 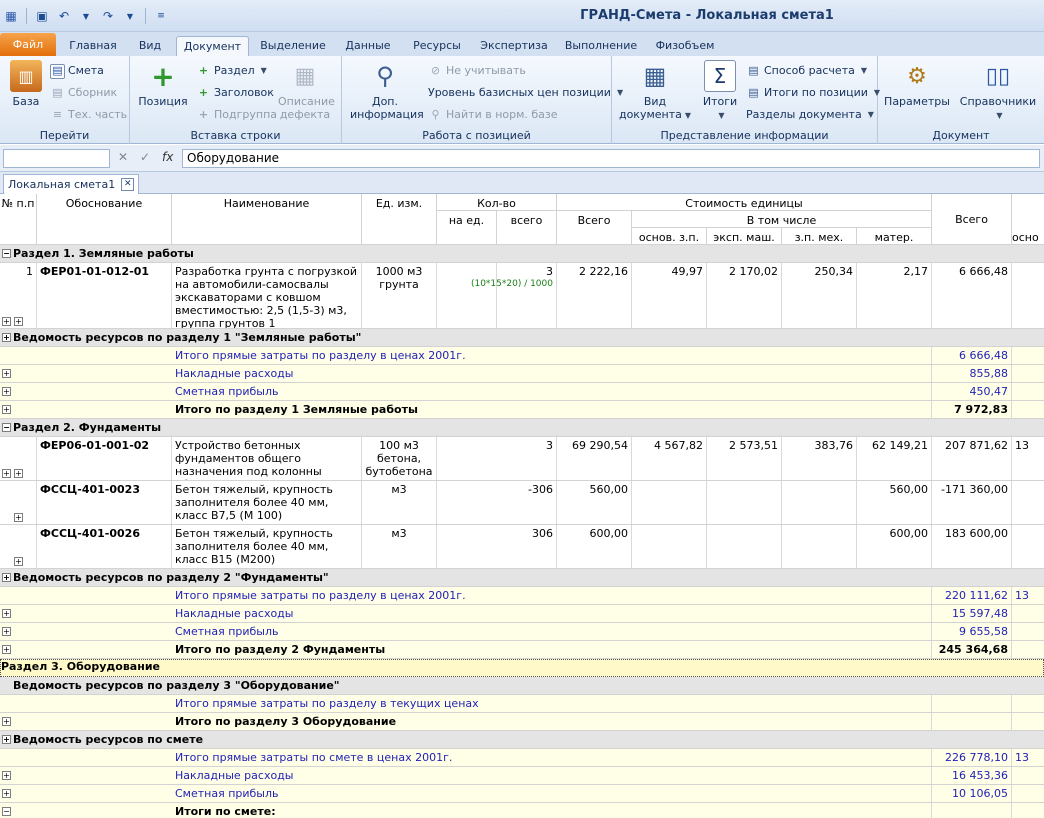 What do you see at coordinates (522, 810) in the screenshot?
I see `total-row: − Итоги по смете:` at bounding box center [522, 810].